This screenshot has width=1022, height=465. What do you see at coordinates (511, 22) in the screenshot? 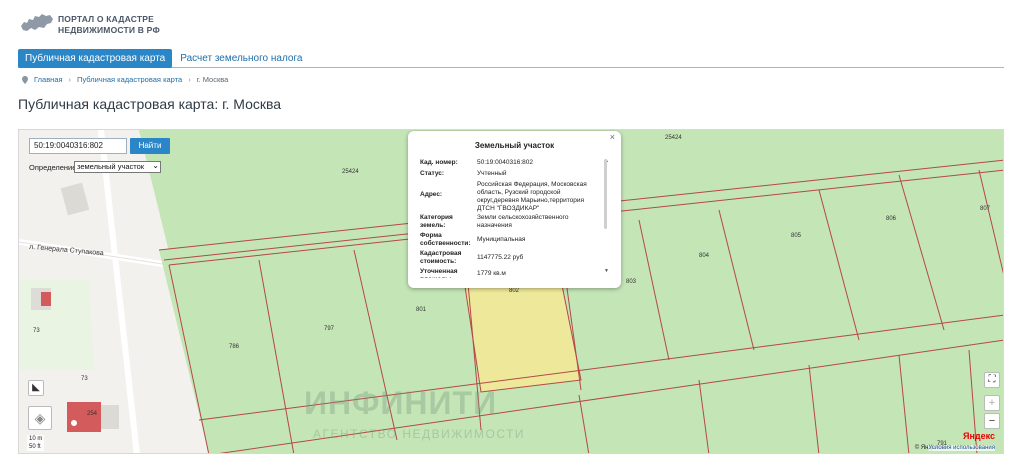
I see `site-header: ПОРТАЛ О КАДАСТРЕ НЕДВИЖИМОСТИ В РФ` at bounding box center [511, 22].